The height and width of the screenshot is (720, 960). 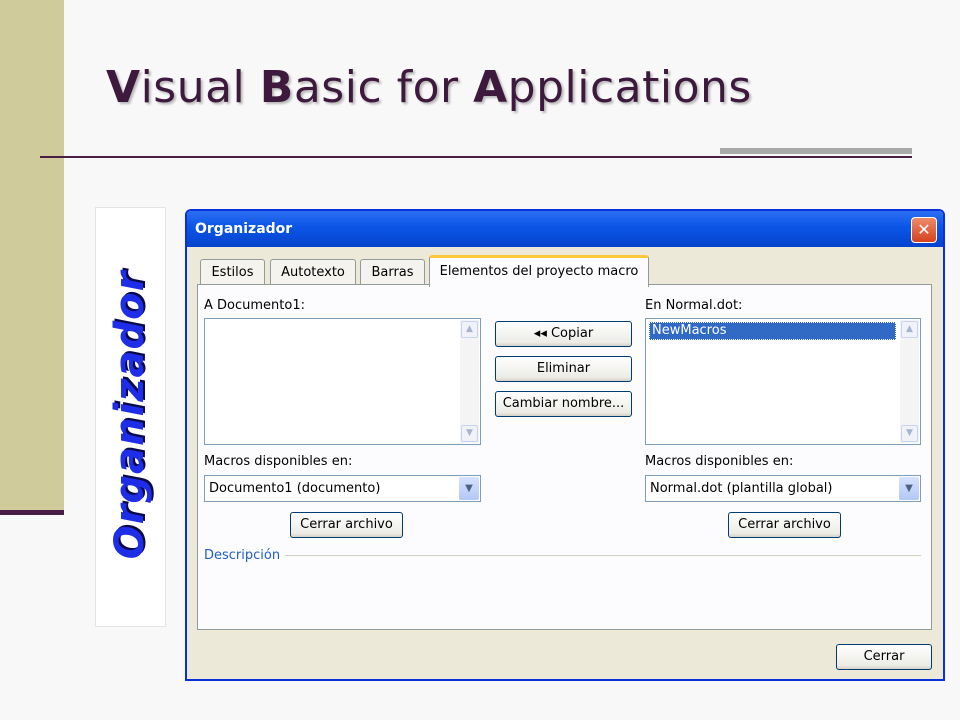 I want to click on left-close-file-button: Cerrar archivo, so click(x=346, y=525).